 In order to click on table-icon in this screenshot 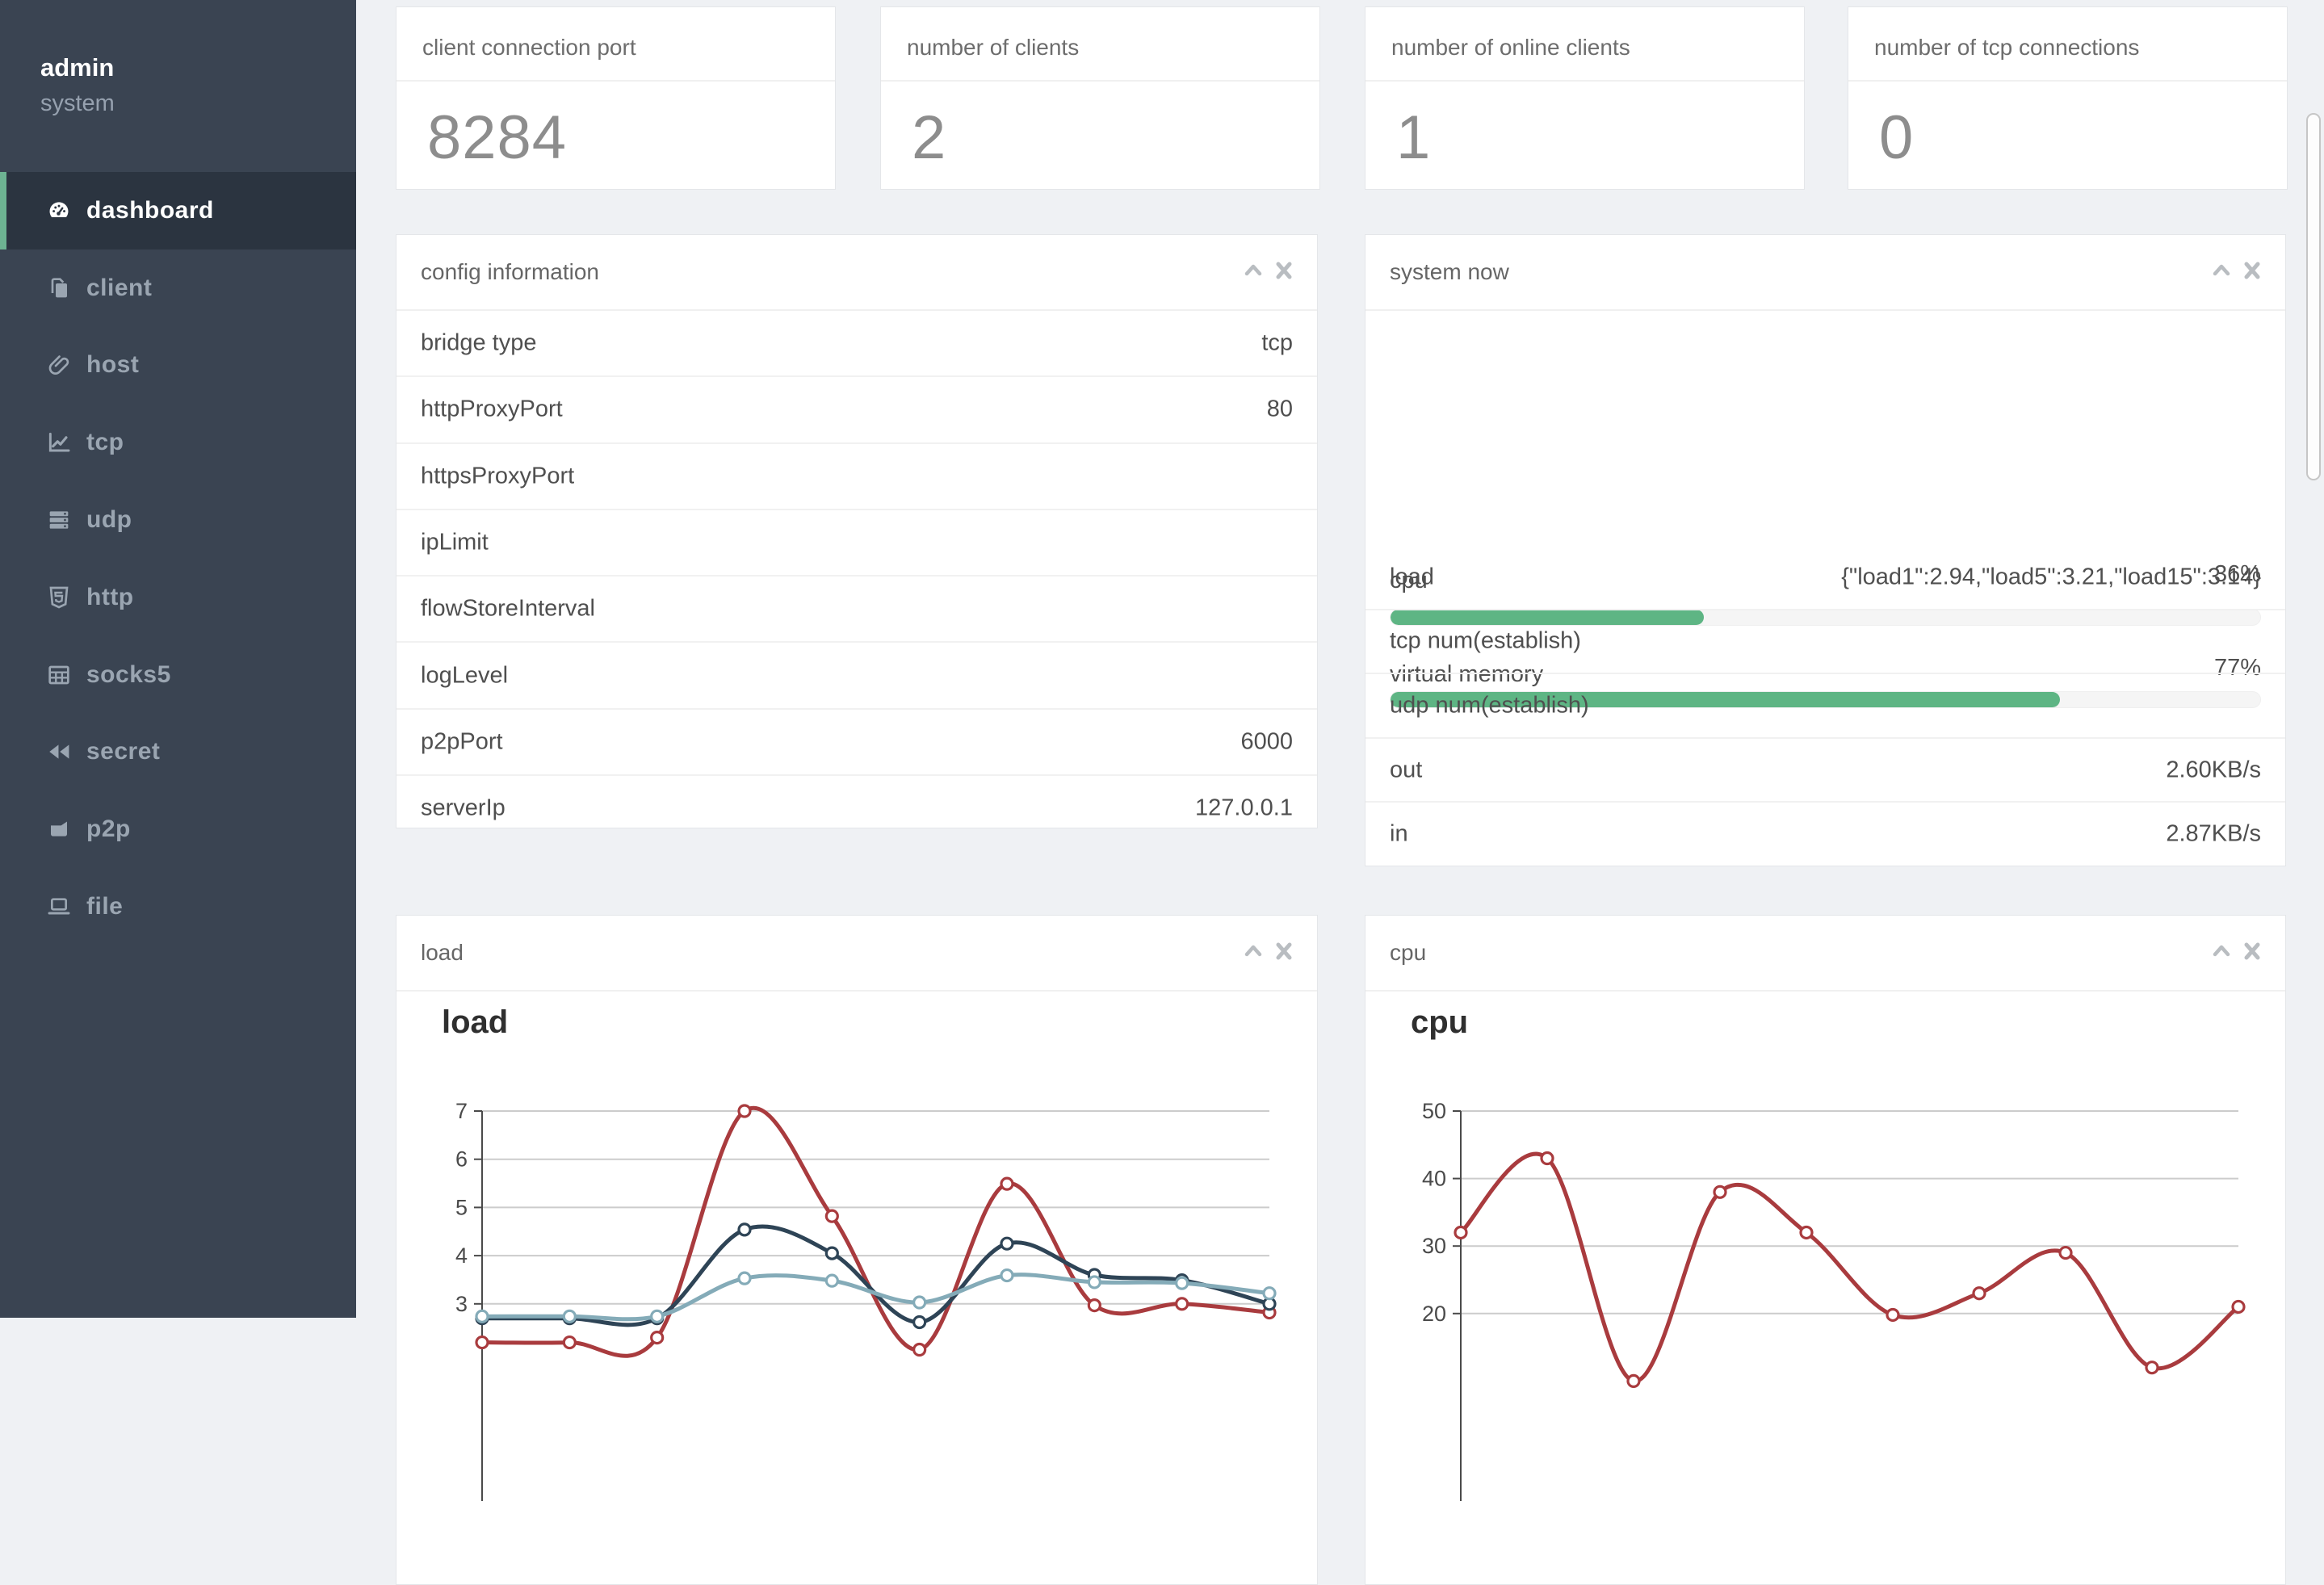, I will do `click(58, 675)`.